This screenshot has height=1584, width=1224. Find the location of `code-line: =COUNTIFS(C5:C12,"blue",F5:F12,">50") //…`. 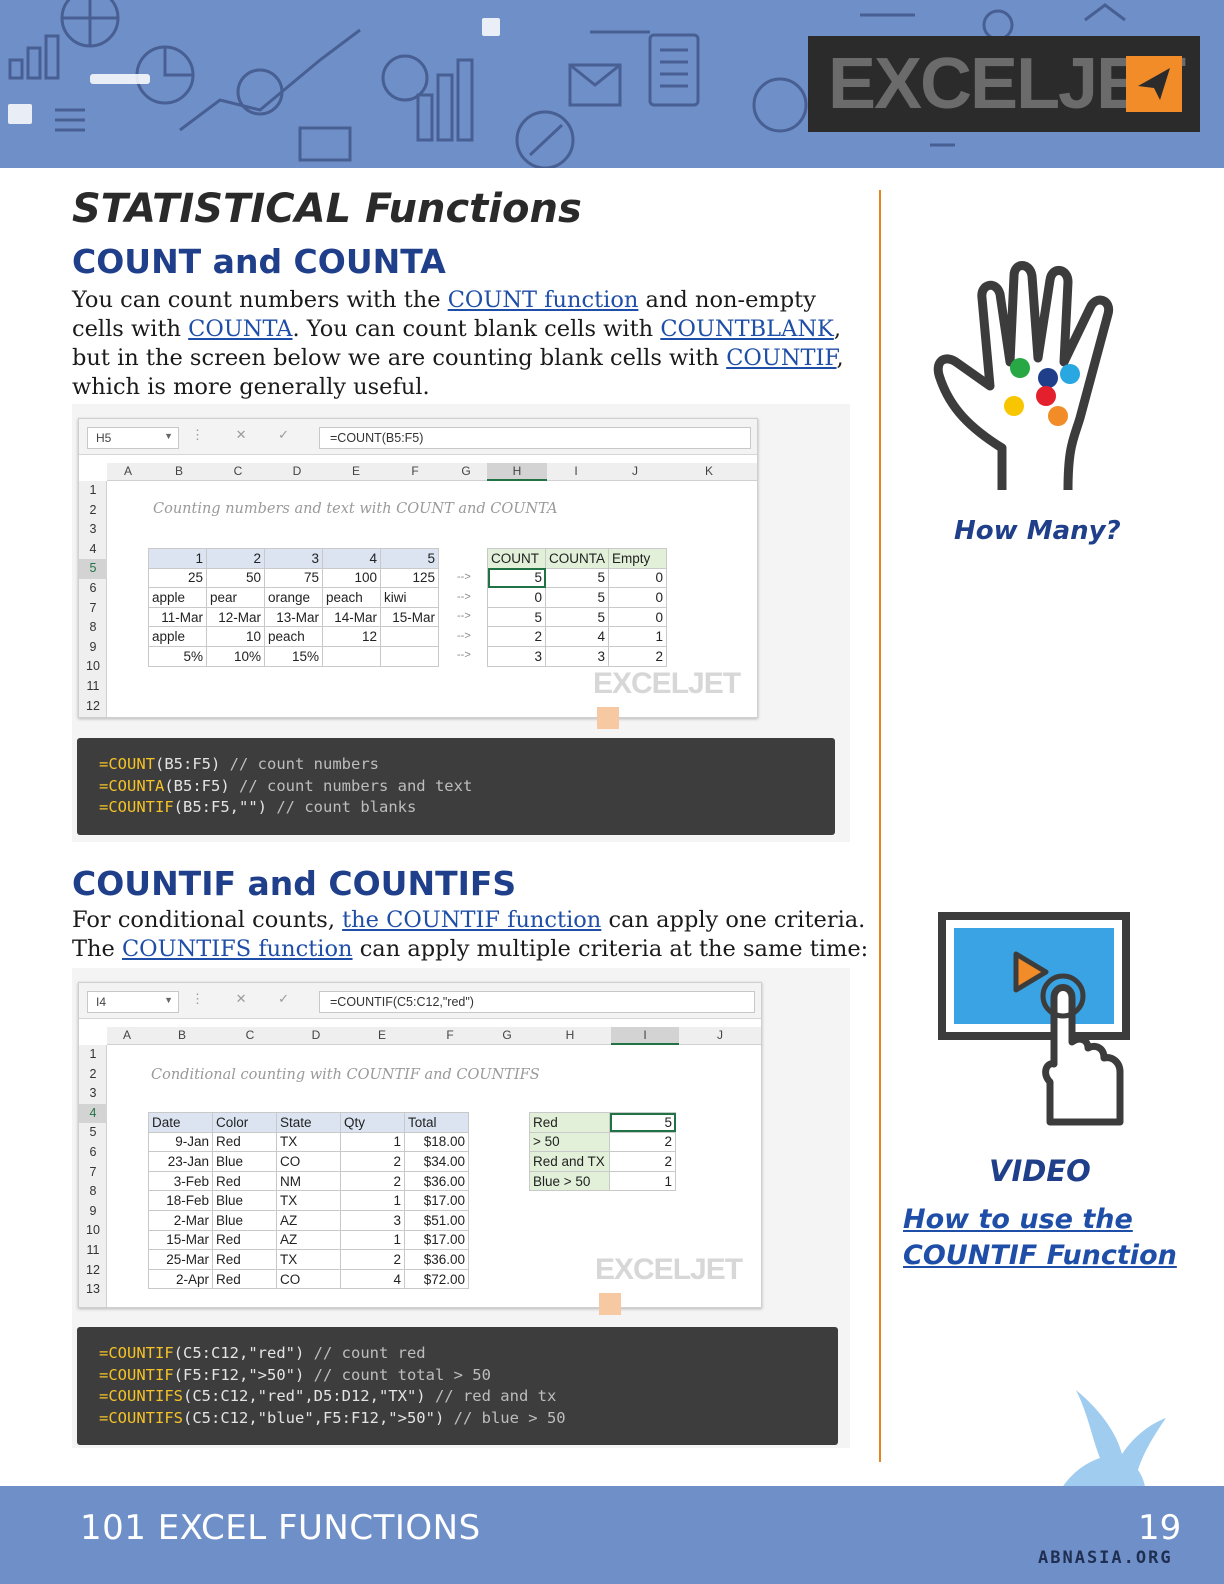

code-line: =COUNTIFS(C5:C12,"blue",F5:F12,">50") //… is located at coordinates (457, 1420).